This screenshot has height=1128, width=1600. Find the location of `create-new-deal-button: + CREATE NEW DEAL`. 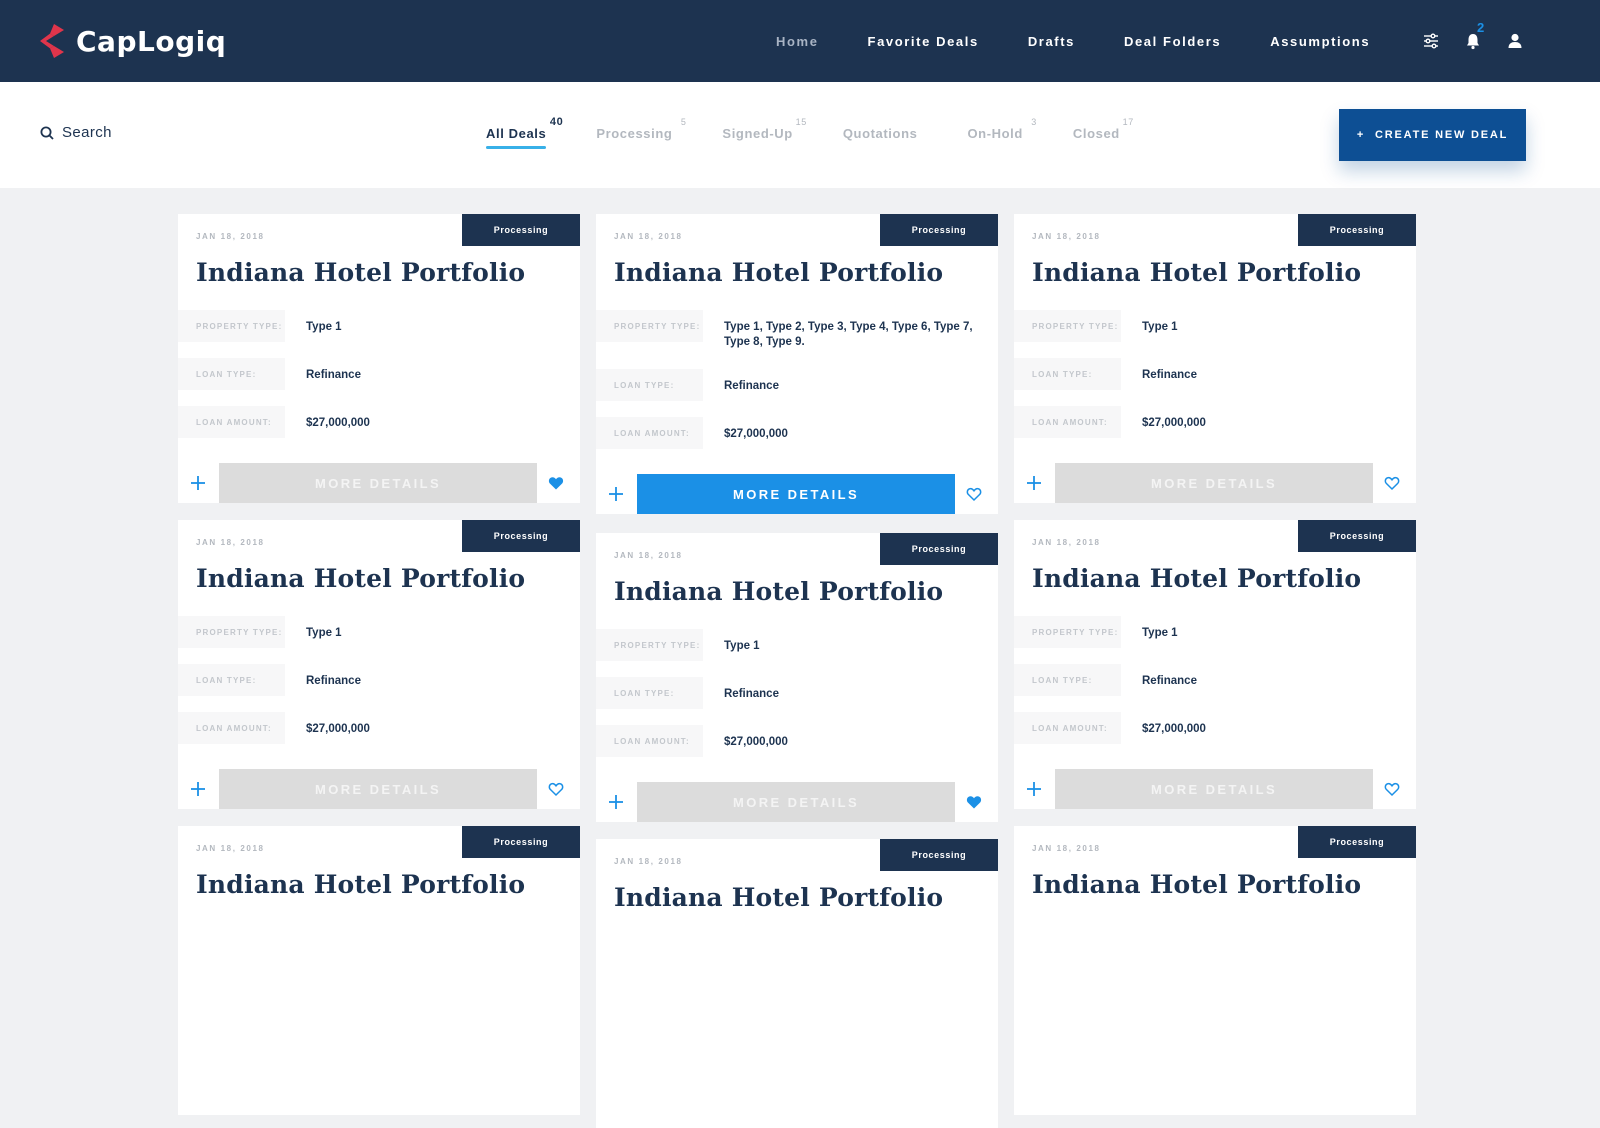

create-new-deal-button: + CREATE NEW DEAL is located at coordinates (1432, 135).